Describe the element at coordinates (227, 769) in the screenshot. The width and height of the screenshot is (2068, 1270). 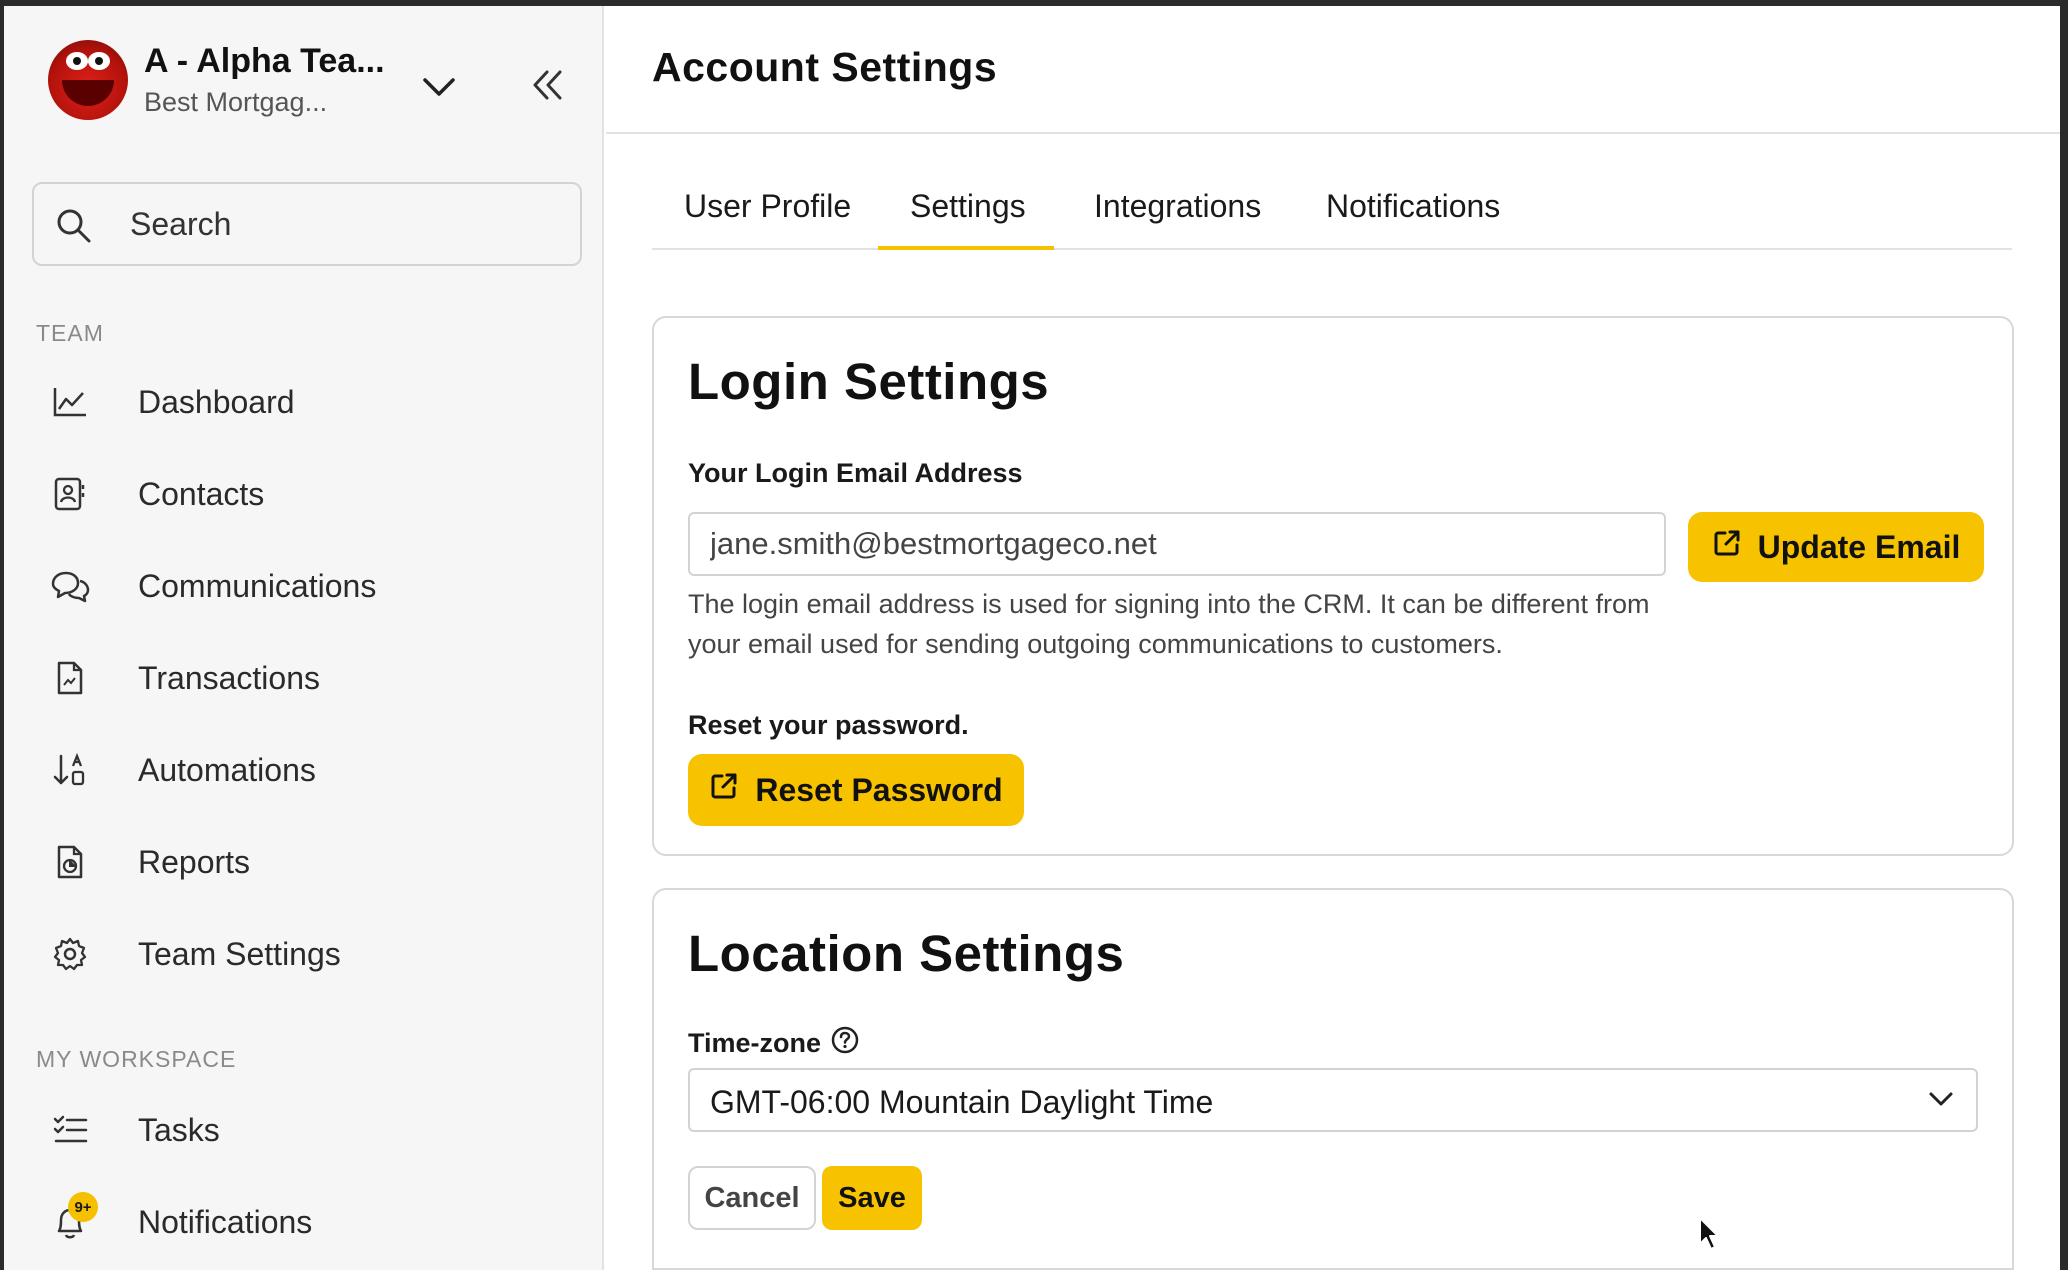
I see `sidebar-item-label: Automations` at that location.